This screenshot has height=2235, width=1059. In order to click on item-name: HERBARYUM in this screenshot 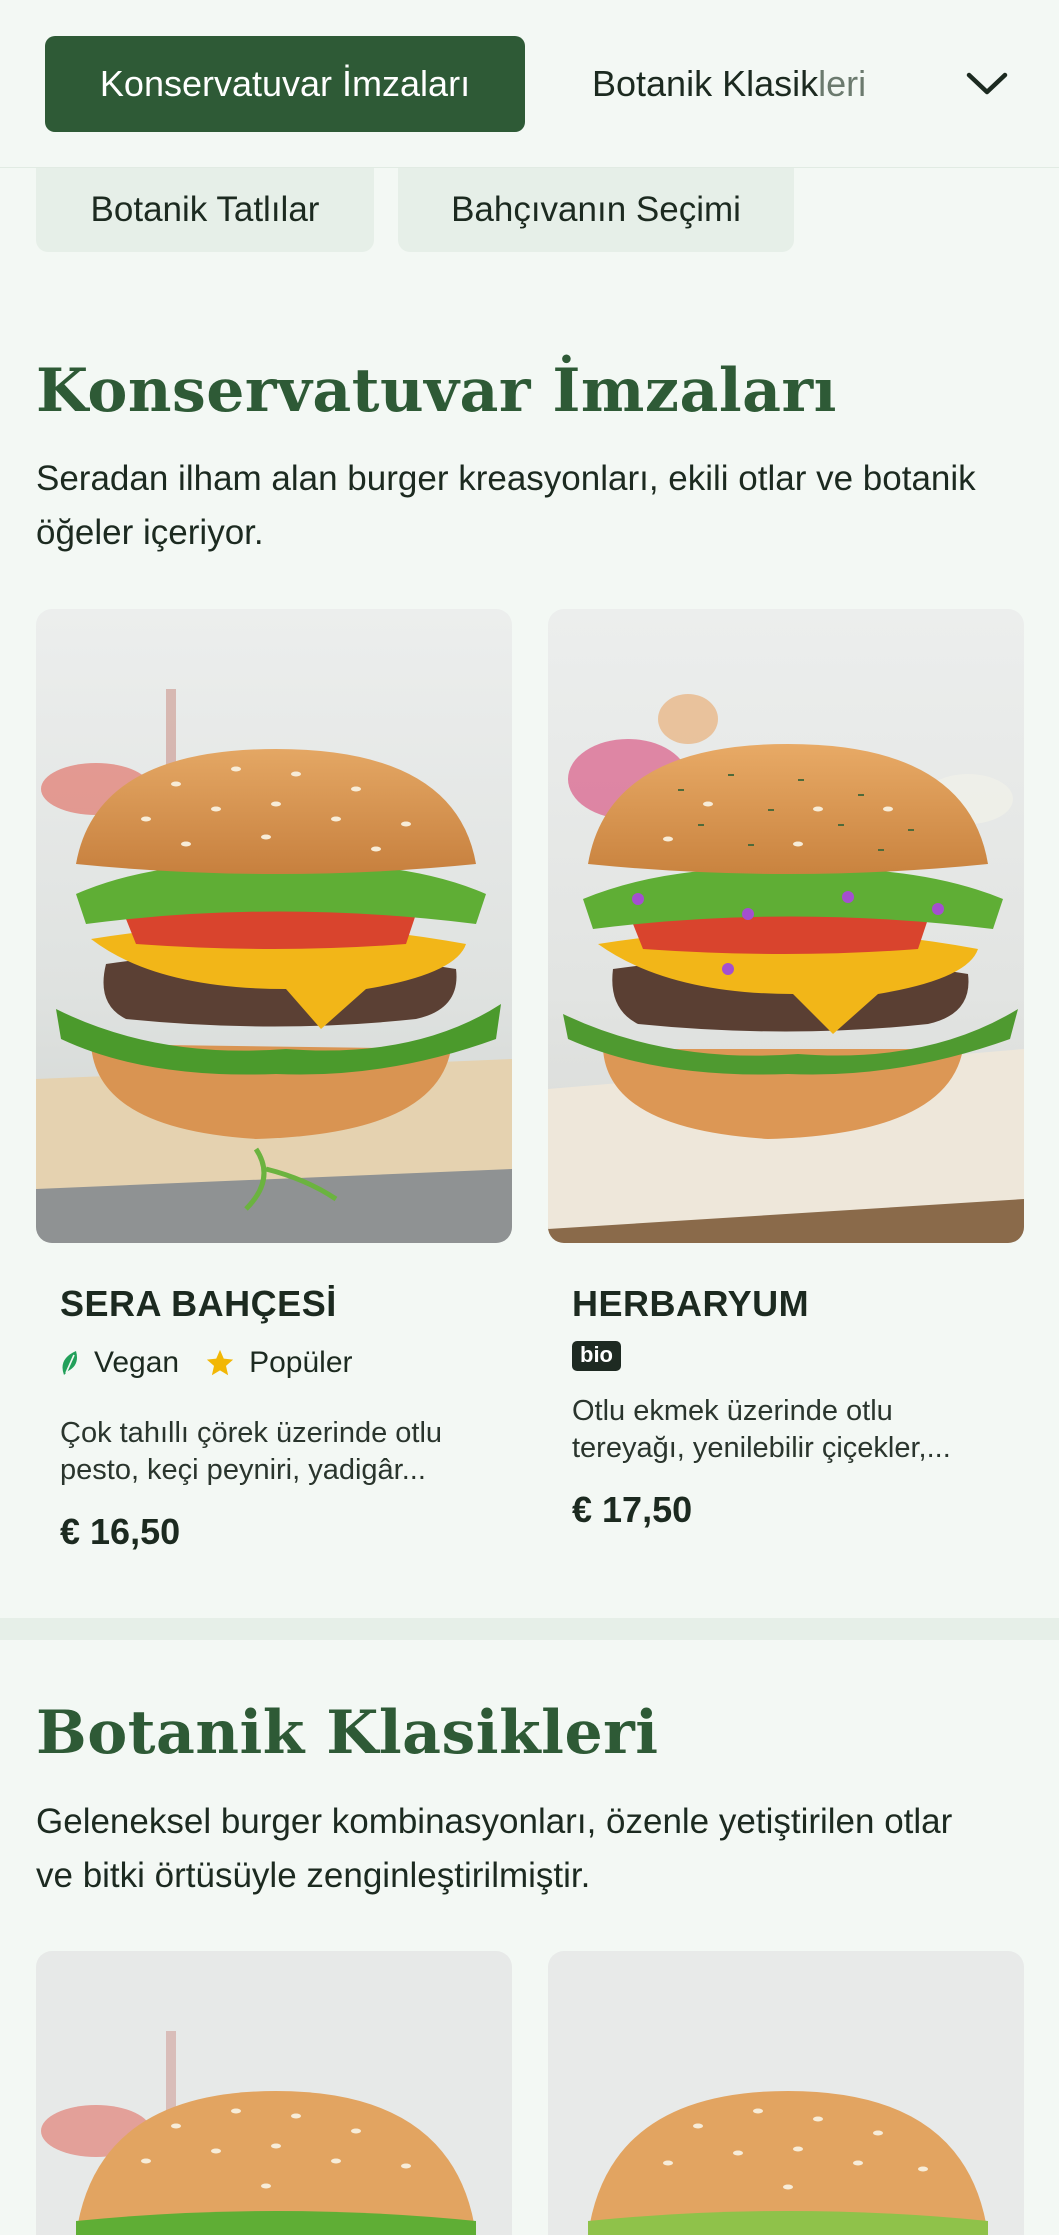, I will do `click(691, 1303)`.